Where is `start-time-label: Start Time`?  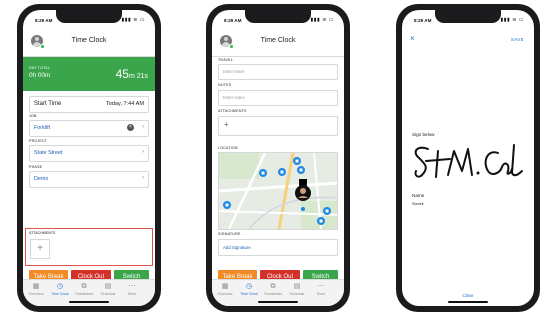
start-time-label: Start Time is located at coordinates (48, 104).